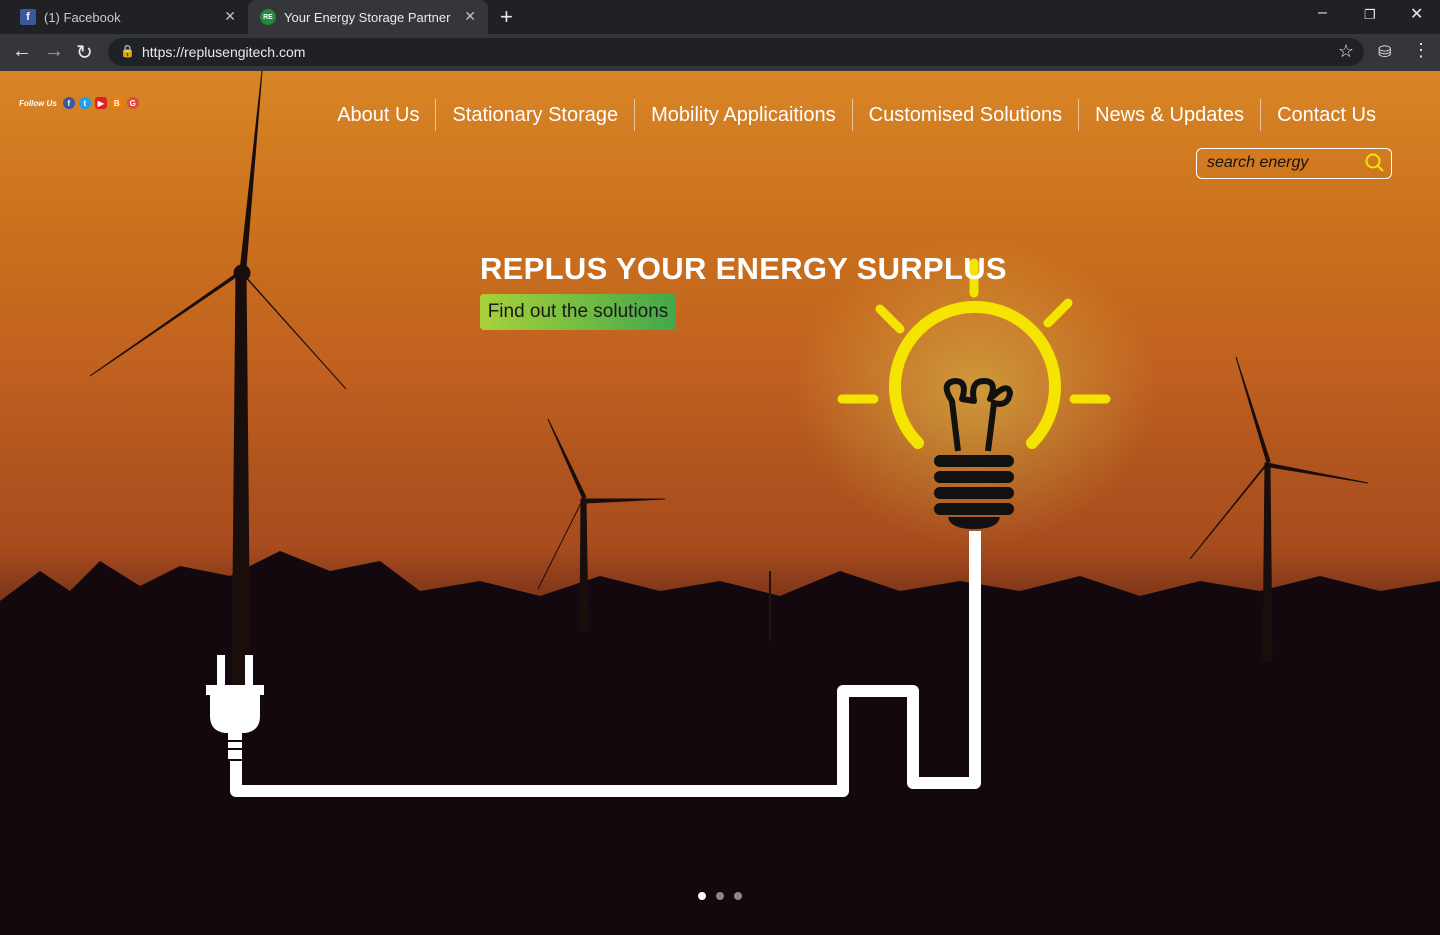  Describe the element at coordinates (22, 51) in the screenshot. I see `back-icon: ←` at that location.